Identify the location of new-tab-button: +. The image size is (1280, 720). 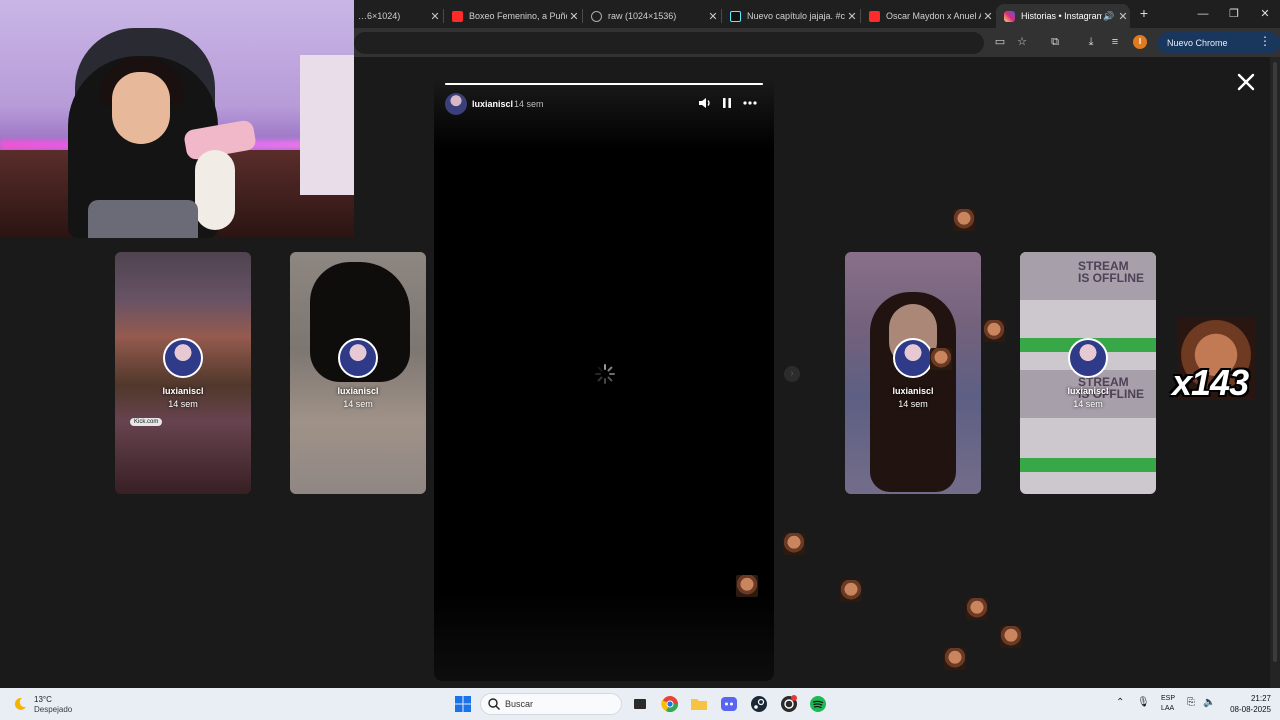
(1144, 13).